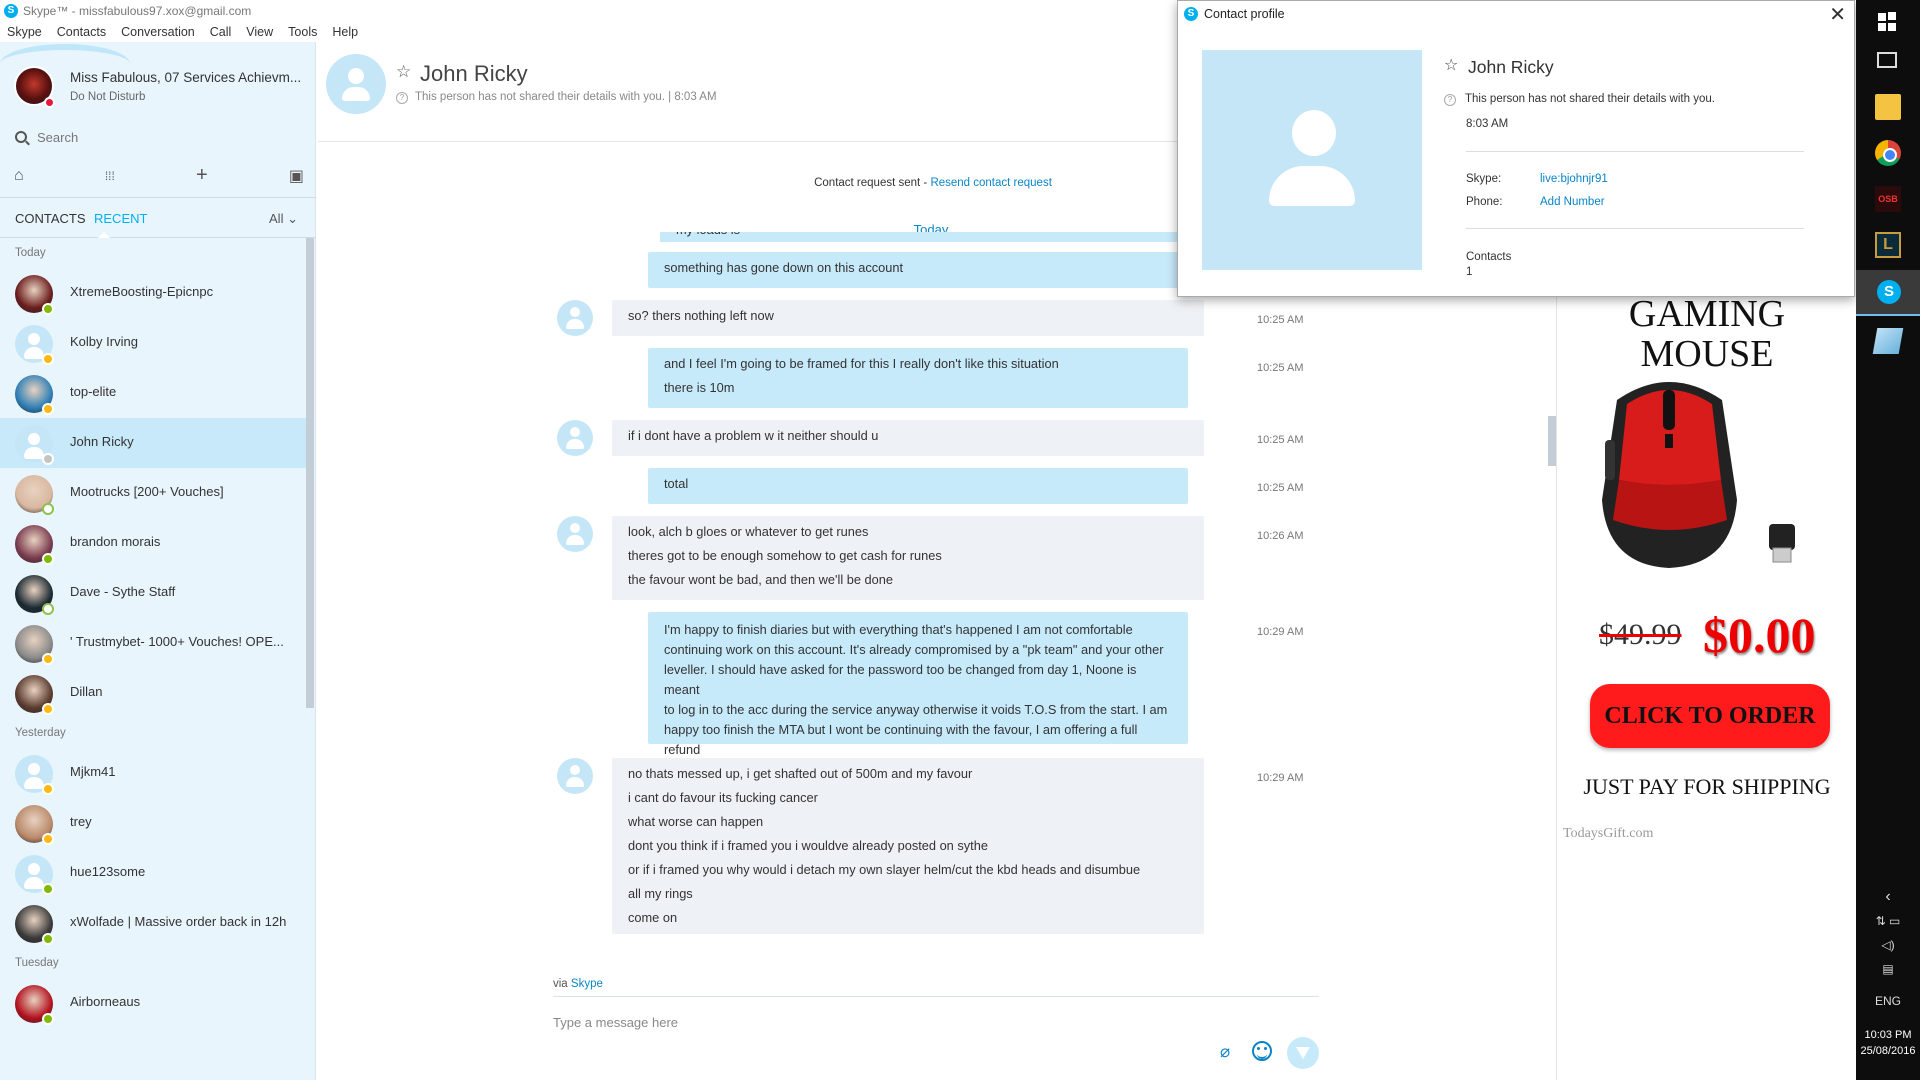 This screenshot has height=1080, width=1920. Describe the element at coordinates (48, 509) in the screenshot. I see `presence-offline-icon` at that location.